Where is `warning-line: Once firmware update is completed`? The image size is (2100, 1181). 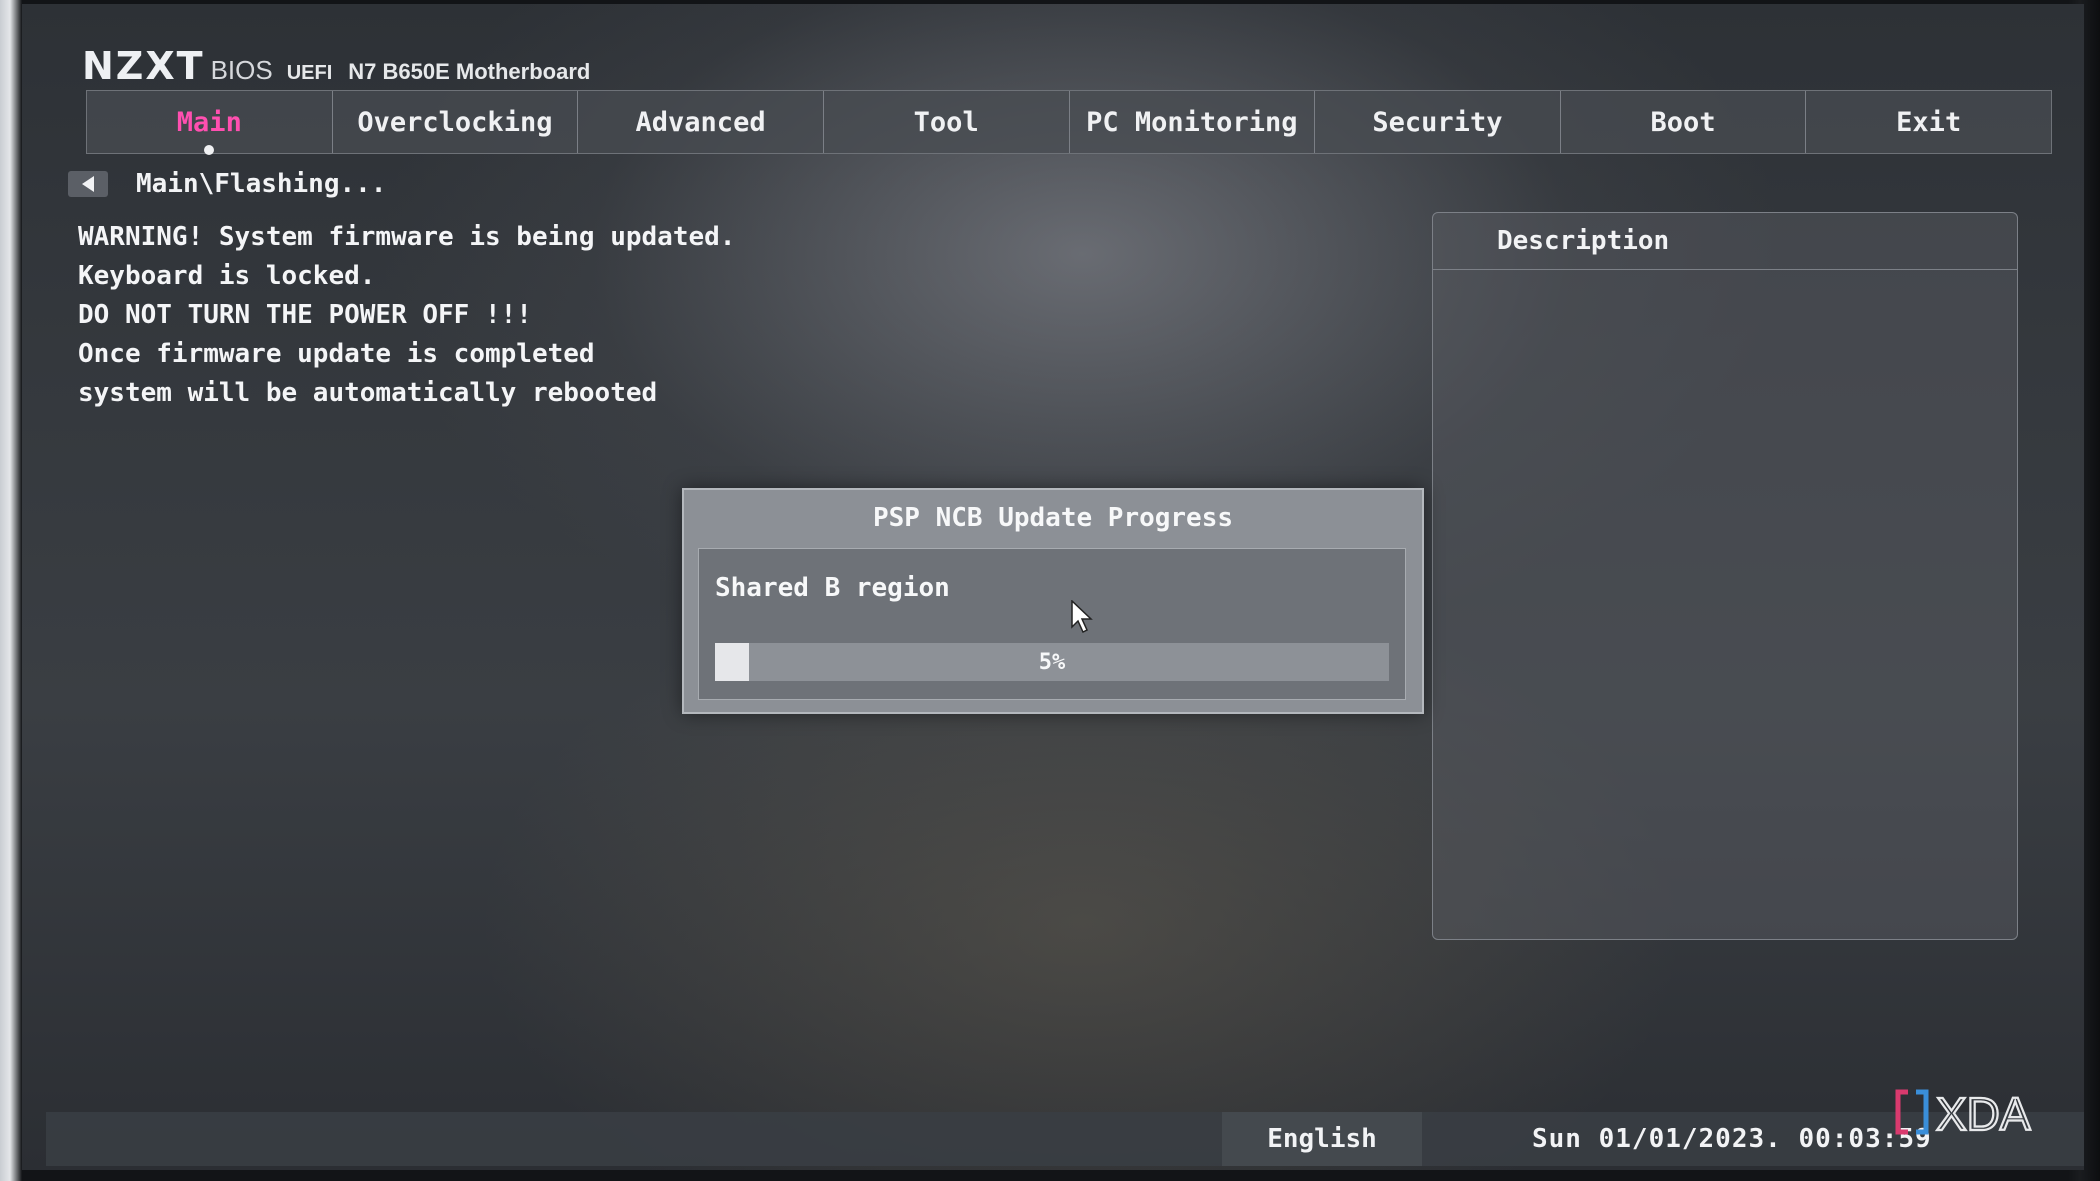
warning-line: Once firmware update is completed is located at coordinates (336, 354).